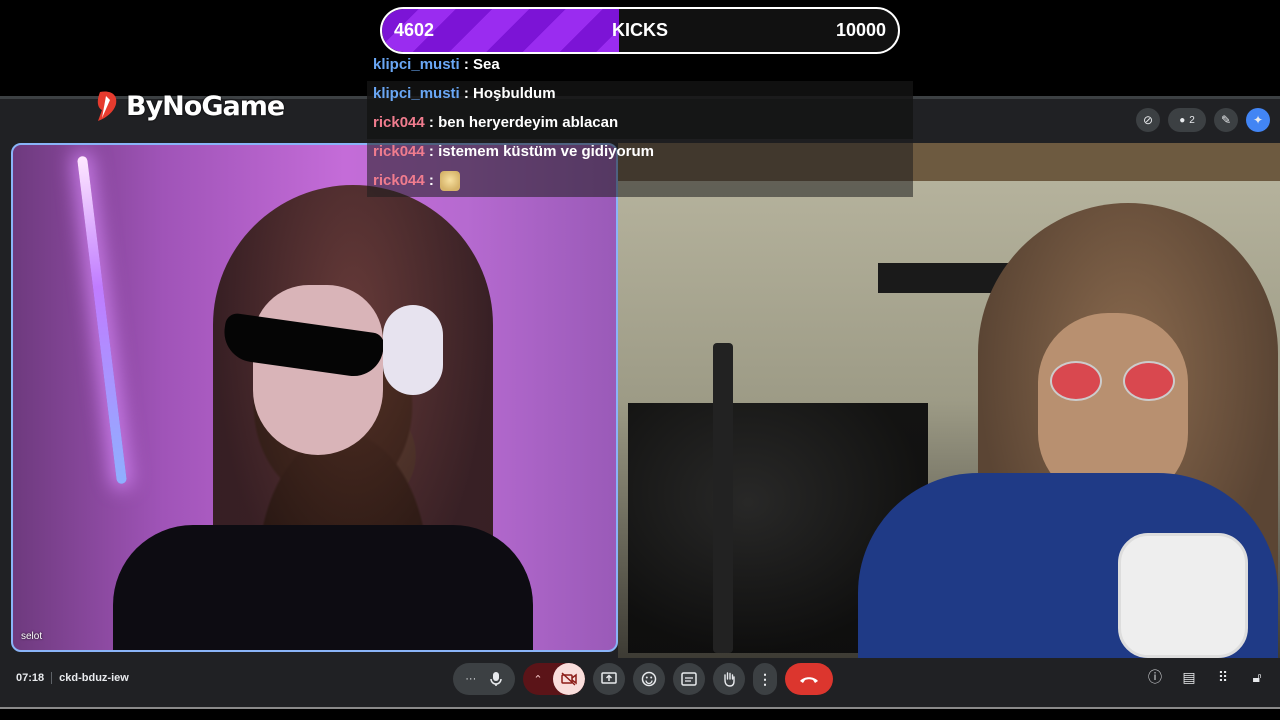 This screenshot has height=720, width=1280. I want to click on mic-icon, so click(496, 679).